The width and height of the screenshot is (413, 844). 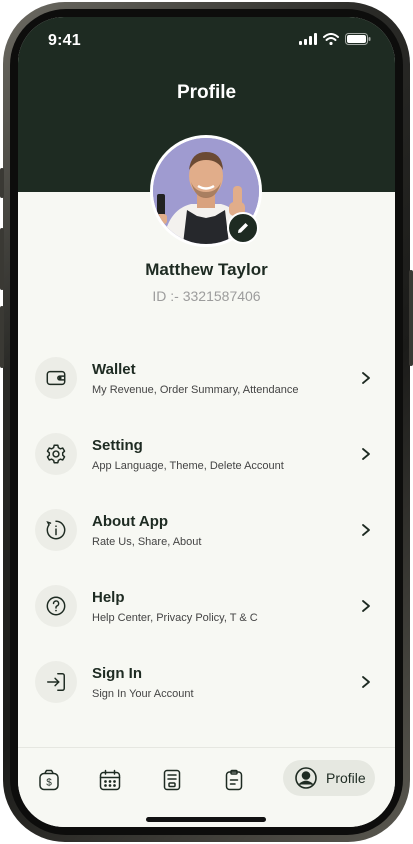 I want to click on sign-in-icon, so click(x=56, y=682).